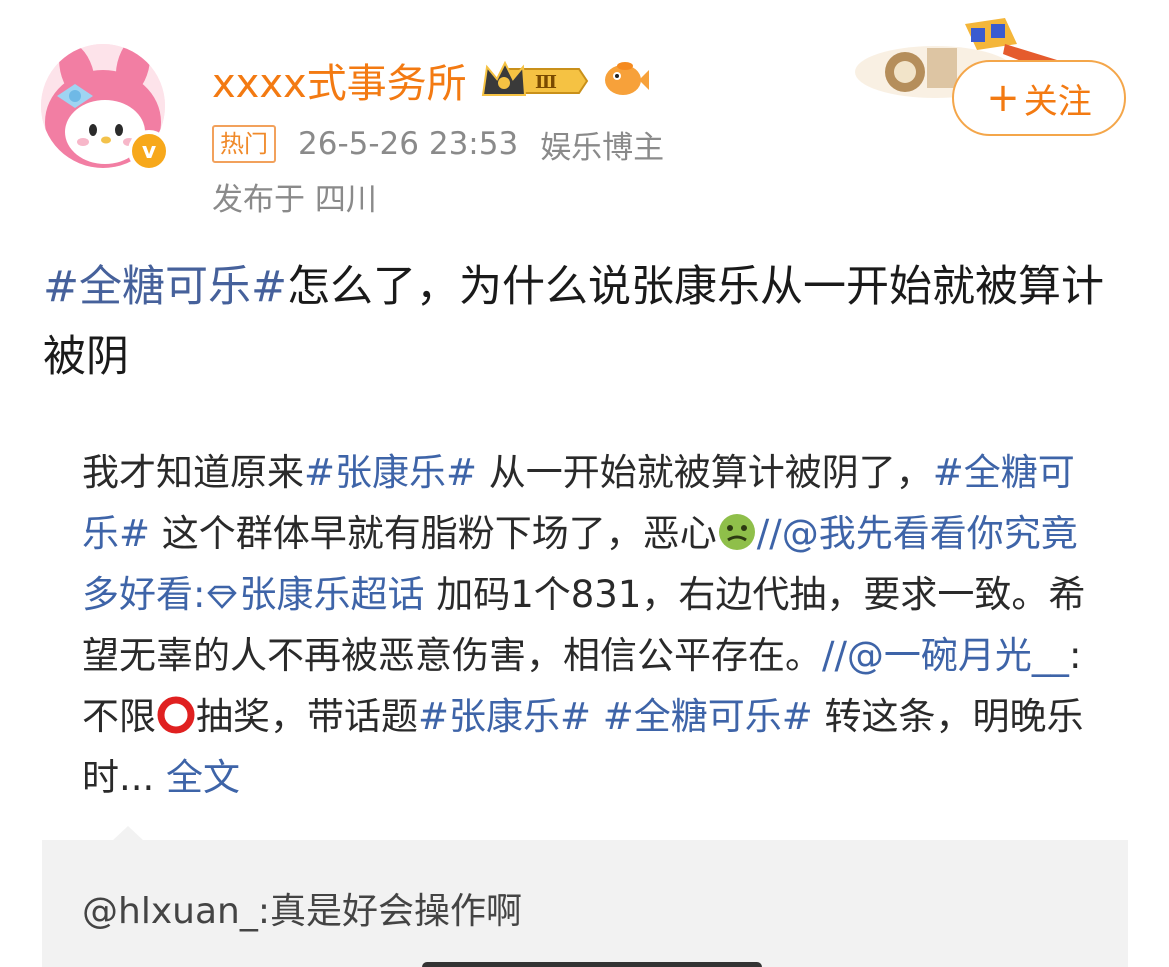 This screenshot has height=967, width=1169. Describe the element at coordinates (945, 655) in the screenshot. I see `quoted-mention: //@一碗月光__` at that location.